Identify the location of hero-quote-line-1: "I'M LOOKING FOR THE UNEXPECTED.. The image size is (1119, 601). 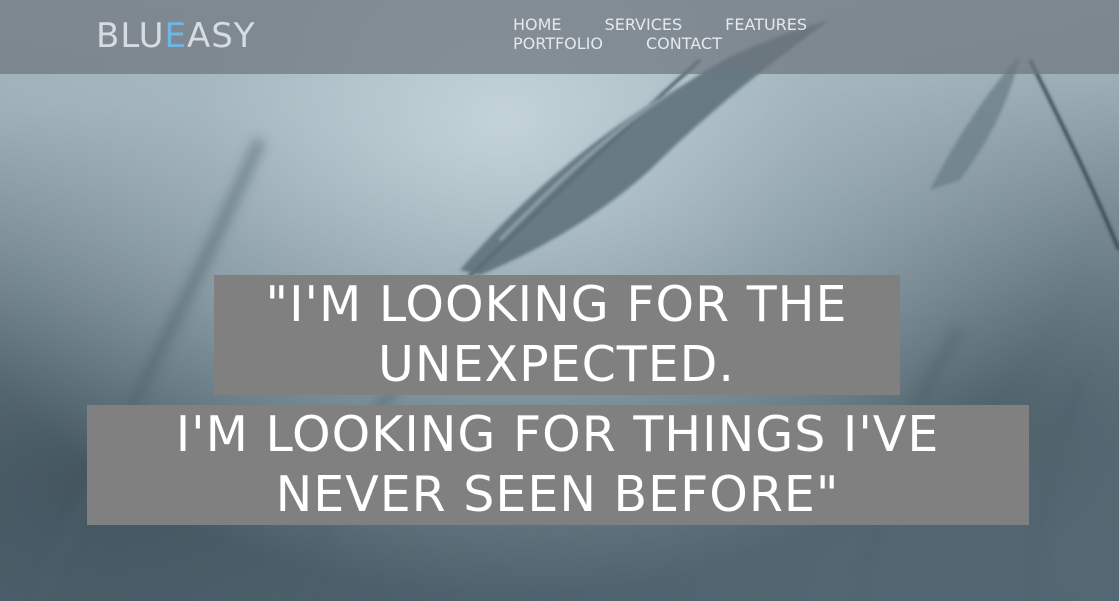
(556, 335).